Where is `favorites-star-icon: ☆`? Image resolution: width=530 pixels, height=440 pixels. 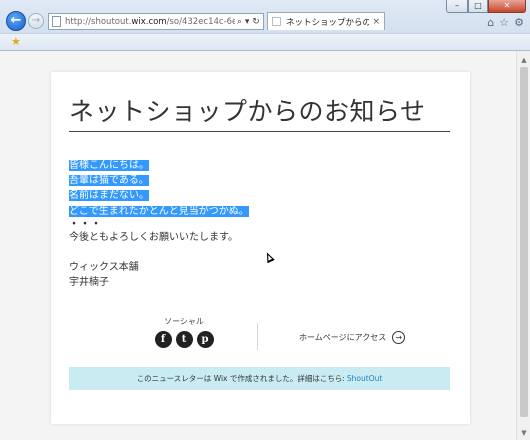 favorites-star-icon: ☆ is located at coordinates (504, 22).